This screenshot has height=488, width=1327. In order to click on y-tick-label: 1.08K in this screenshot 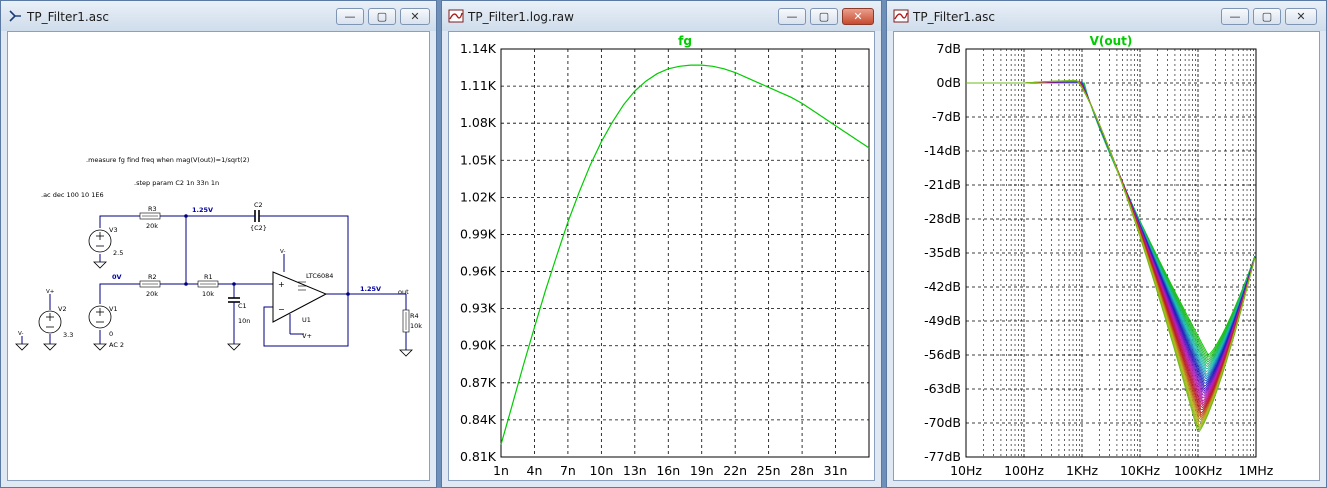, I will do `click(478, 122)`.